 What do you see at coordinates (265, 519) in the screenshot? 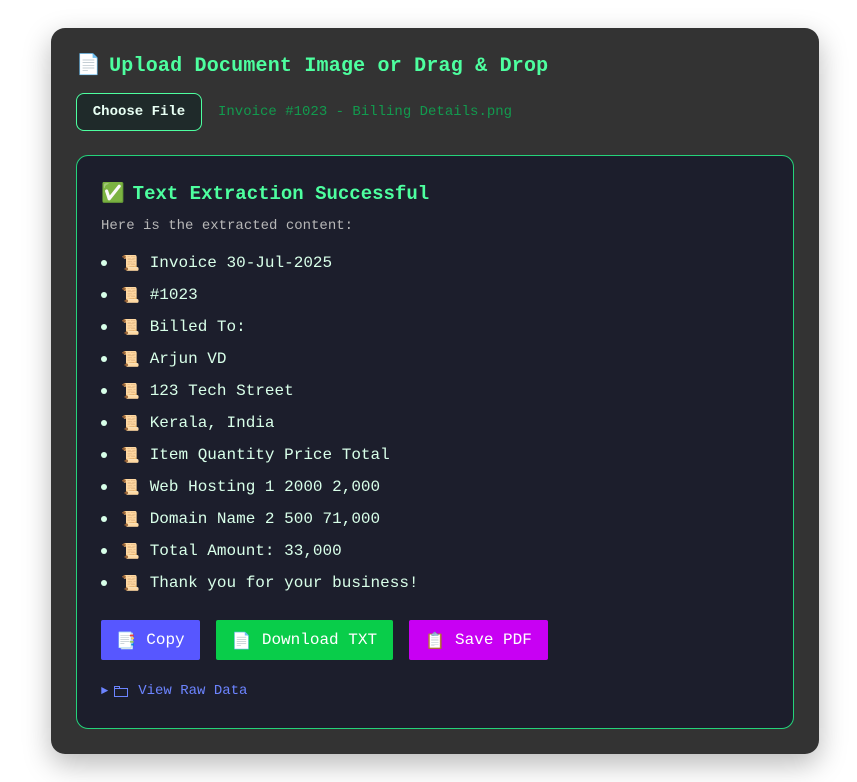
I see `extracted-line-text: Domain Name 2 500 71,000` at bounding box center [265, 519].